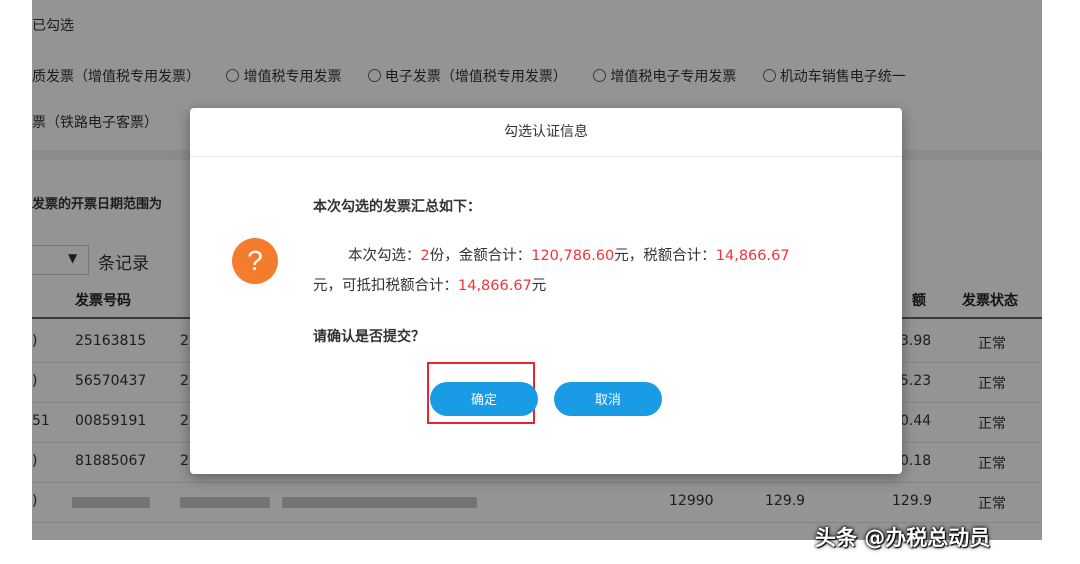 The height and width of the screenshot is (564, 1080). What do you see at coordinates (384, 256) in the screenshot?
I see `selected-label: 本次勾选：` at bounding box center [384, 256].